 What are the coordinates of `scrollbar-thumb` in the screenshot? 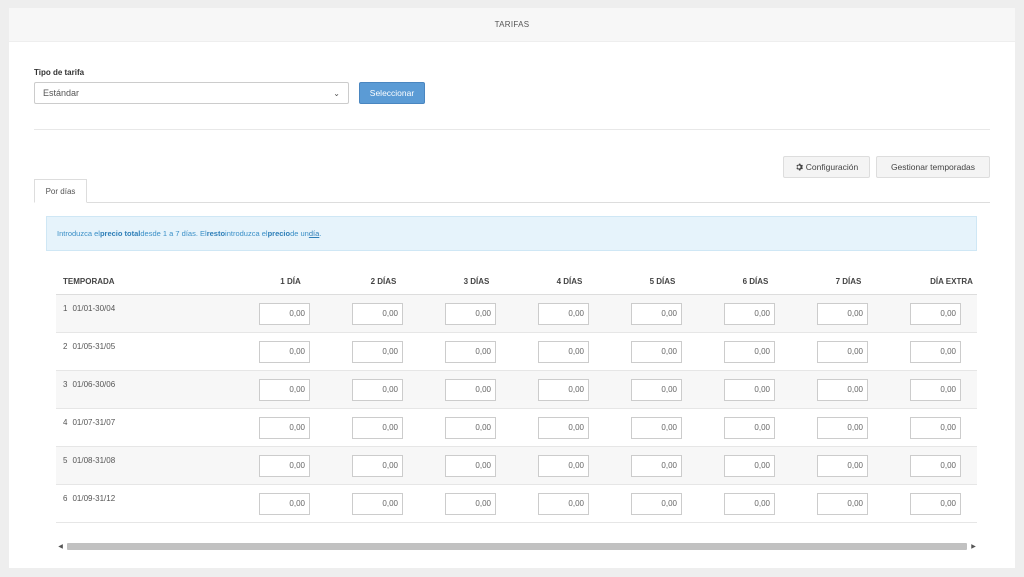 It's located at (517, 546).